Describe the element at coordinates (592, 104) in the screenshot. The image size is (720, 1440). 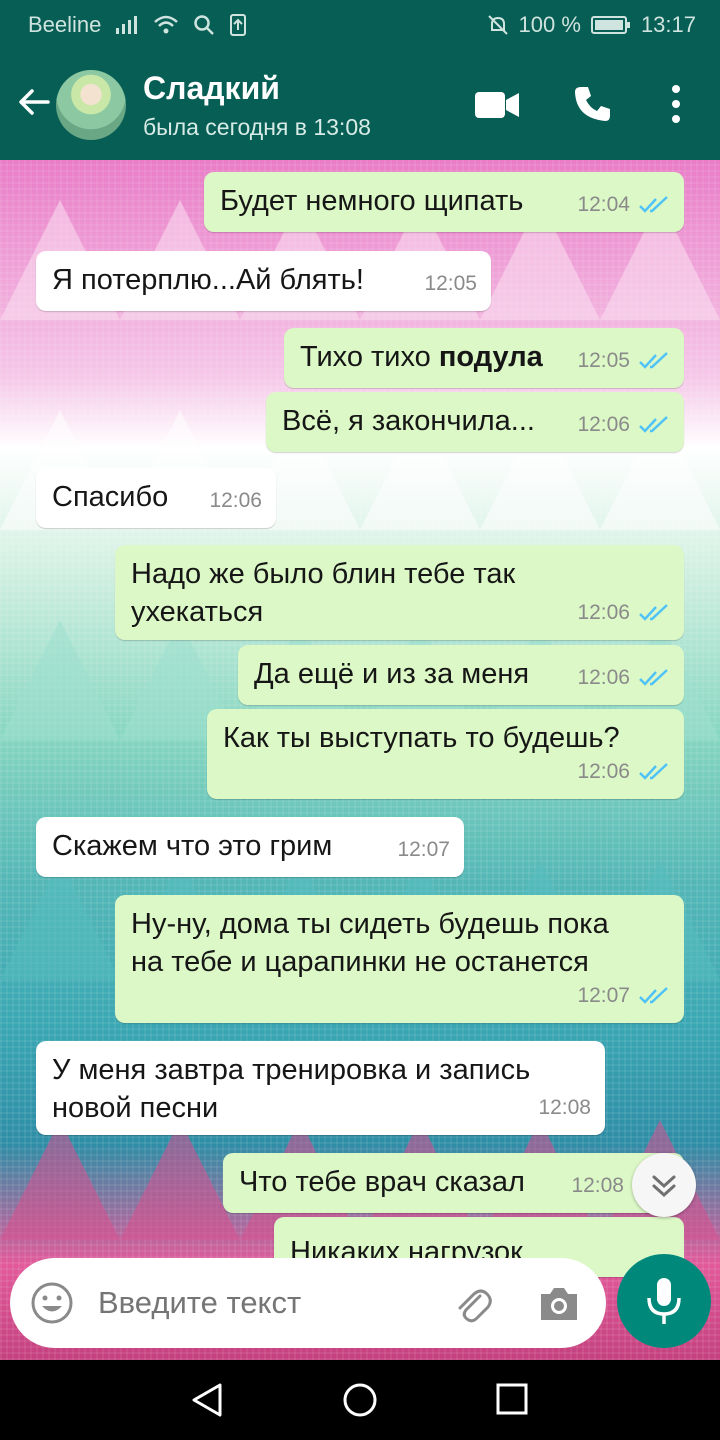
I see `voice-call-icon` at that location.